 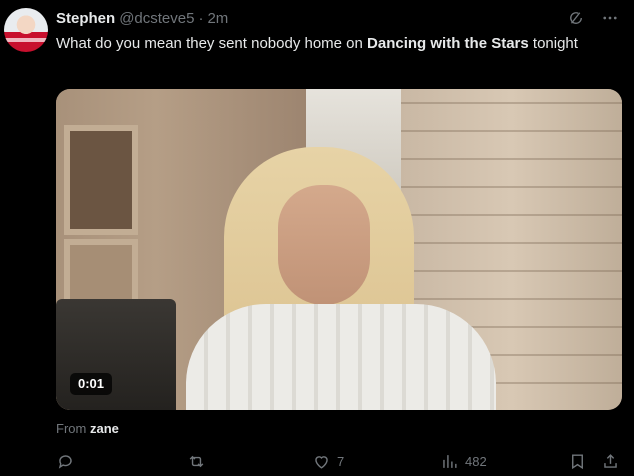 What do you see at coordinates (71, 428) in the screenshot?
I see `from-prefix: From` at bounding box center [71, 428].